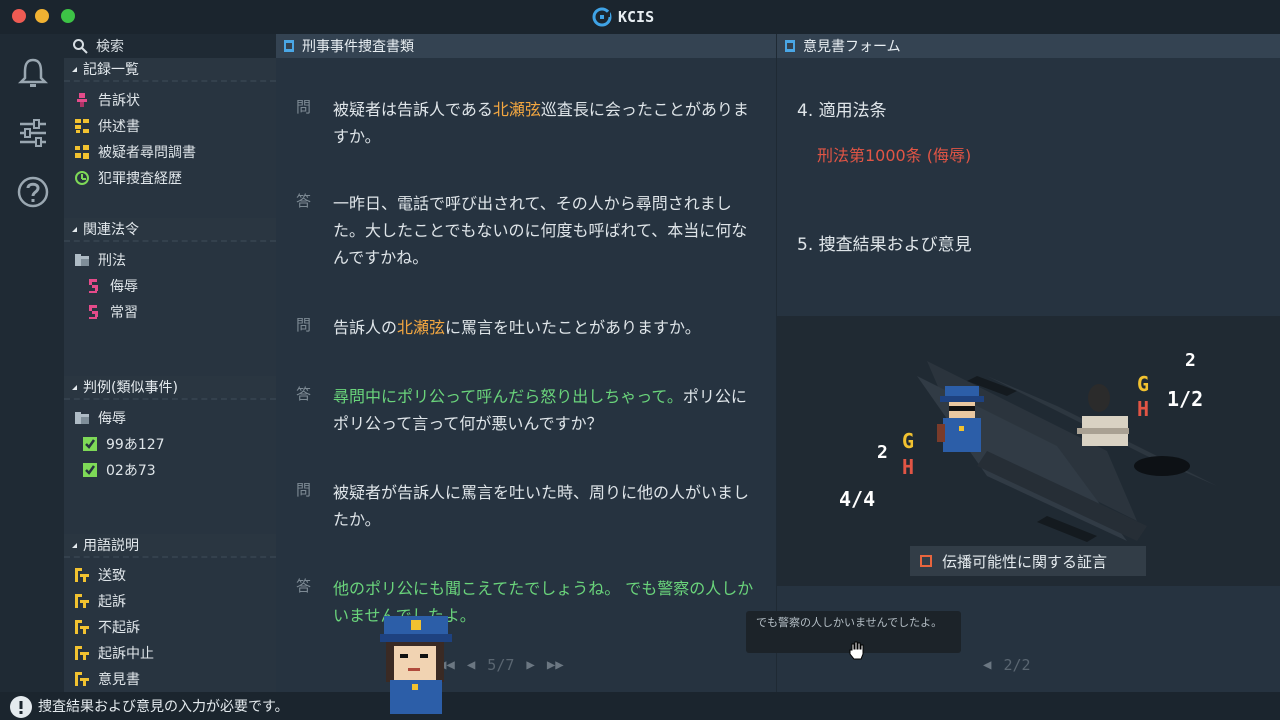 This screenshot has width=1280, height=720. Describe the element at coordinates (882, 452) in the screenshot. I see `stat-top-left: 2` at that location.